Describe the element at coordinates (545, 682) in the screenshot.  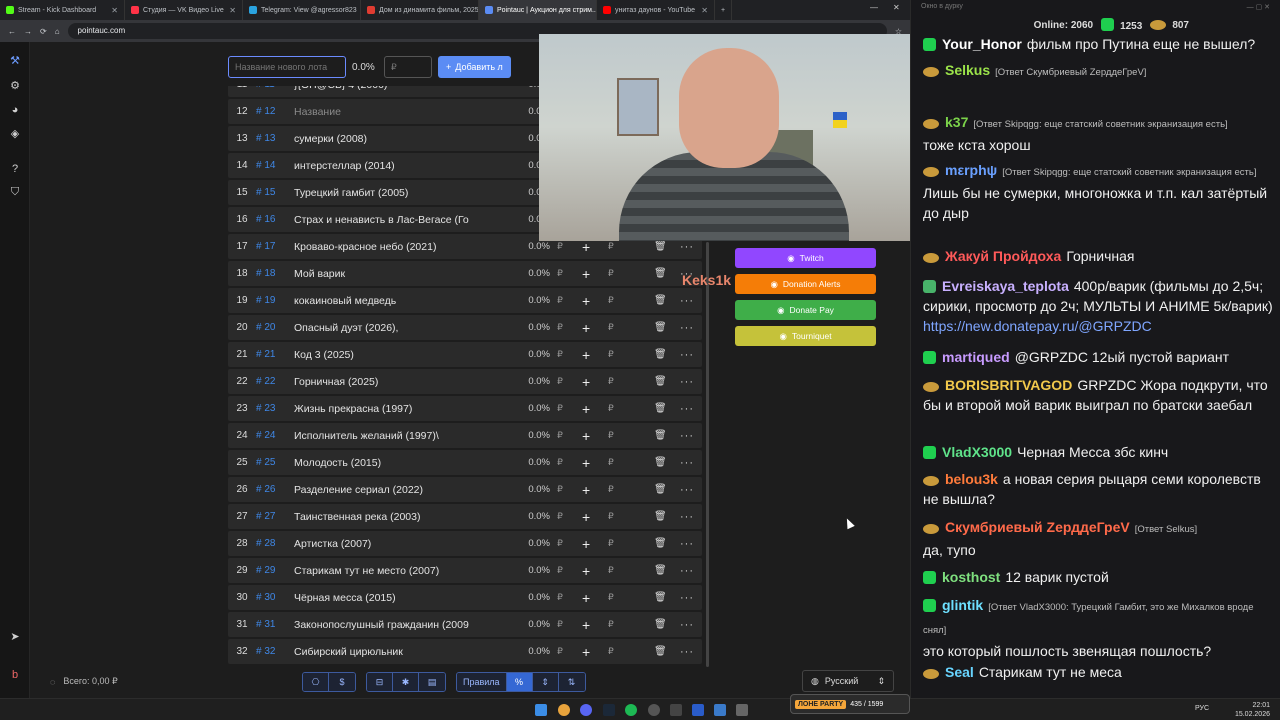
I see `expand-icon: ⇕` at that location.